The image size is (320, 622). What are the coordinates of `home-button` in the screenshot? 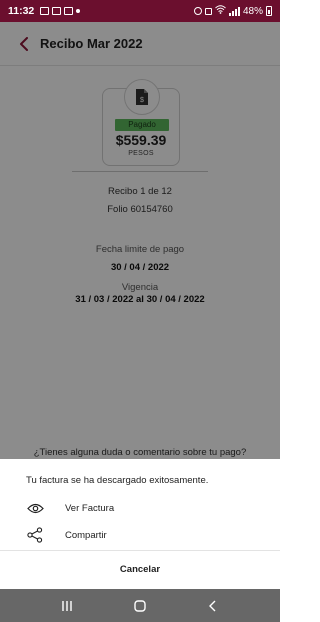 It's located at (140, 606).